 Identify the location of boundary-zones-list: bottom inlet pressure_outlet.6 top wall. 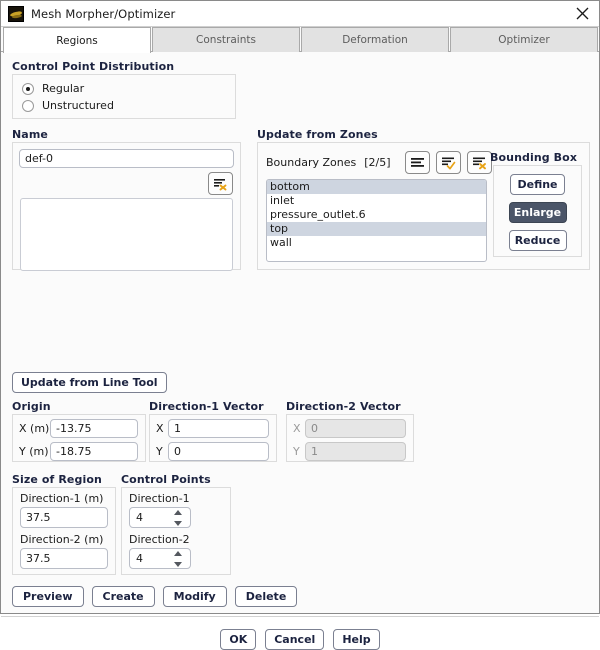
(376, 220).